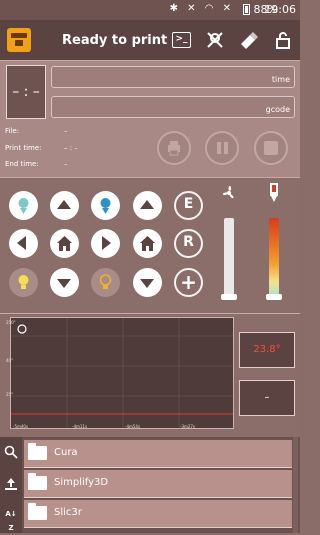 The height and width of the screenshot is (535, 320). I want to click on time-progress-bar: time, so click(173, 77).